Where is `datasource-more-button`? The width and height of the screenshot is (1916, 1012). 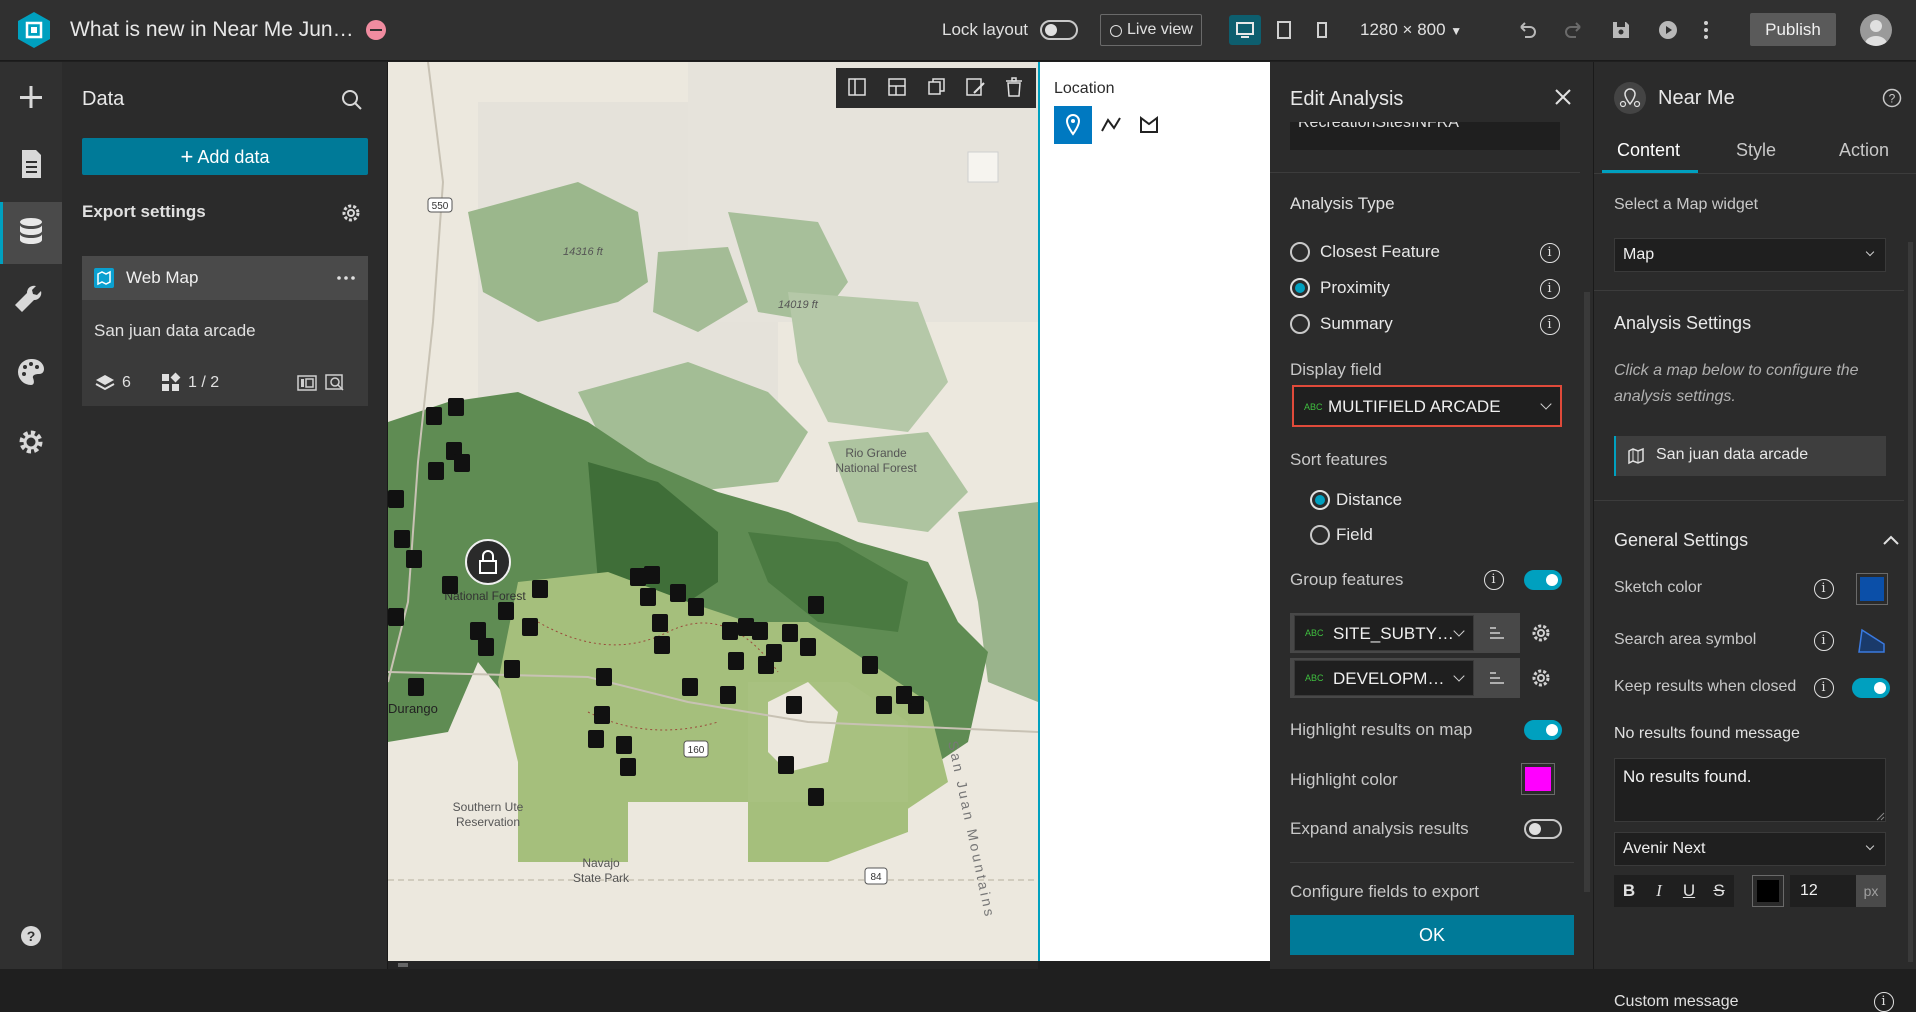 datasource-more-button is located at coordinates (346, 278).